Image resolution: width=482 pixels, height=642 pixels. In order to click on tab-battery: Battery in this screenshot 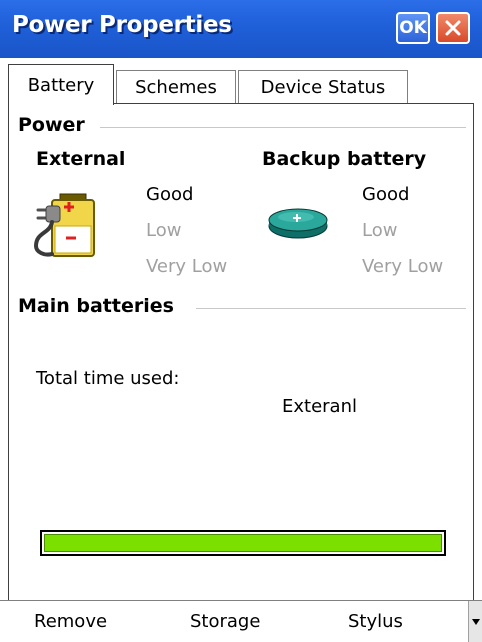, I will do `click(61, 84)`.